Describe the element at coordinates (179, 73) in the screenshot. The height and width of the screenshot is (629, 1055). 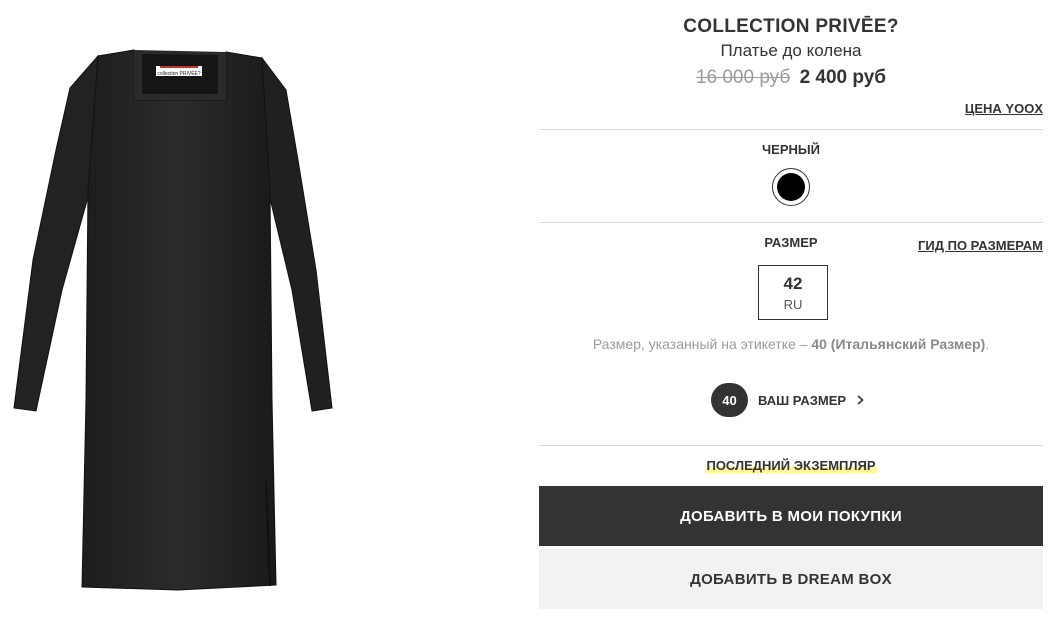
I see `garment-label-text: collection PRIVĒE?` at that location.